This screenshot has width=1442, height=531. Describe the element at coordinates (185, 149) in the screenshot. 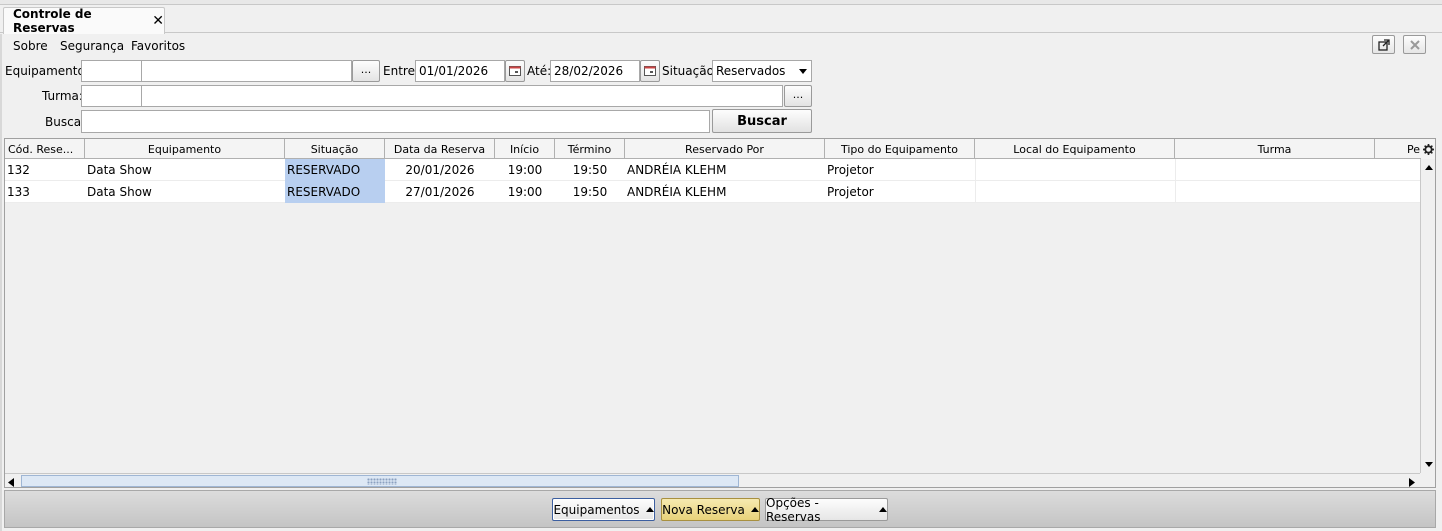

I see `column-header-equipamento: Equipamento` at that location.